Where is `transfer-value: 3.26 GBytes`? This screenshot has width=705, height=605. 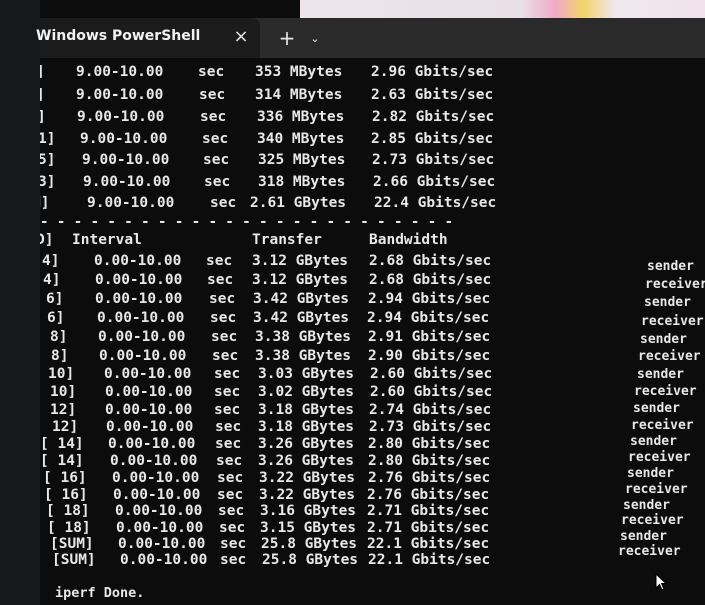 transfer-value: 3.26 GBytes is located at coordinates (306, 444).